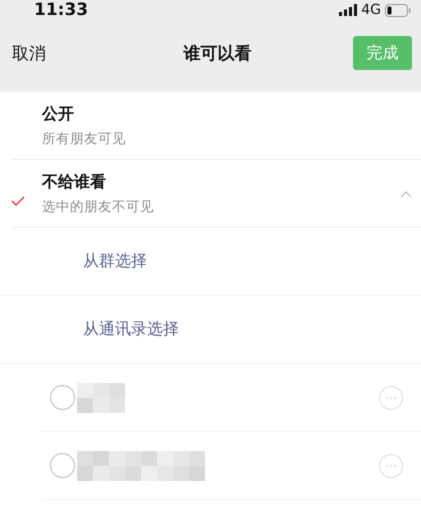 This screenshot has width=421, height=517. Describe the element at coordinates (115, 261) in the screenshot. I see `select-source-link: 从群选择` at that location.